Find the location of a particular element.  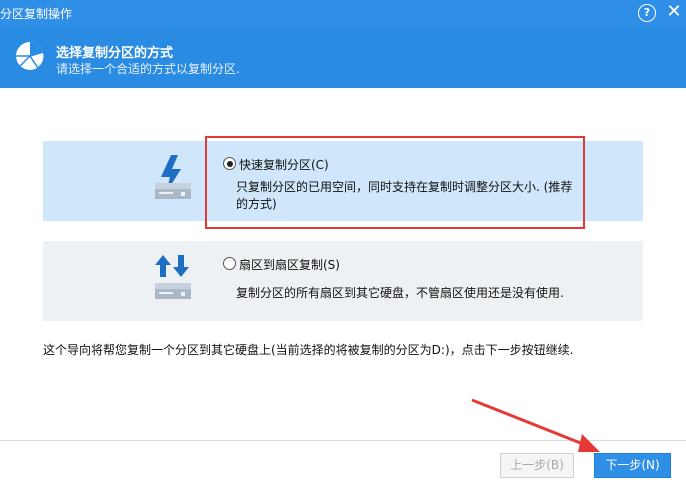

option-sector-copy: 扇区到扇区复制(S) 复制分区的所有扇区到其它硬盘，不管扇区使用还是没有使用. is located at coordinates (343, 281).